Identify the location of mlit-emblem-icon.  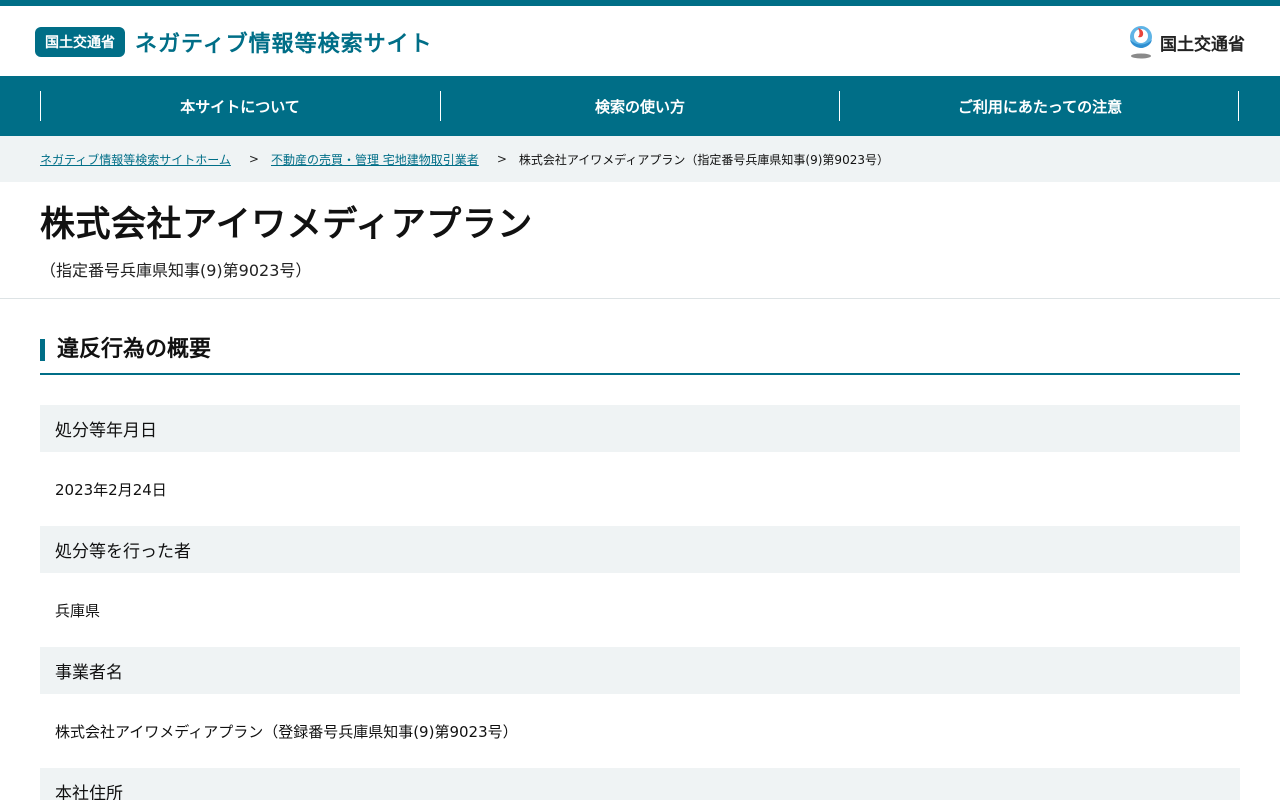
(1141, 42).